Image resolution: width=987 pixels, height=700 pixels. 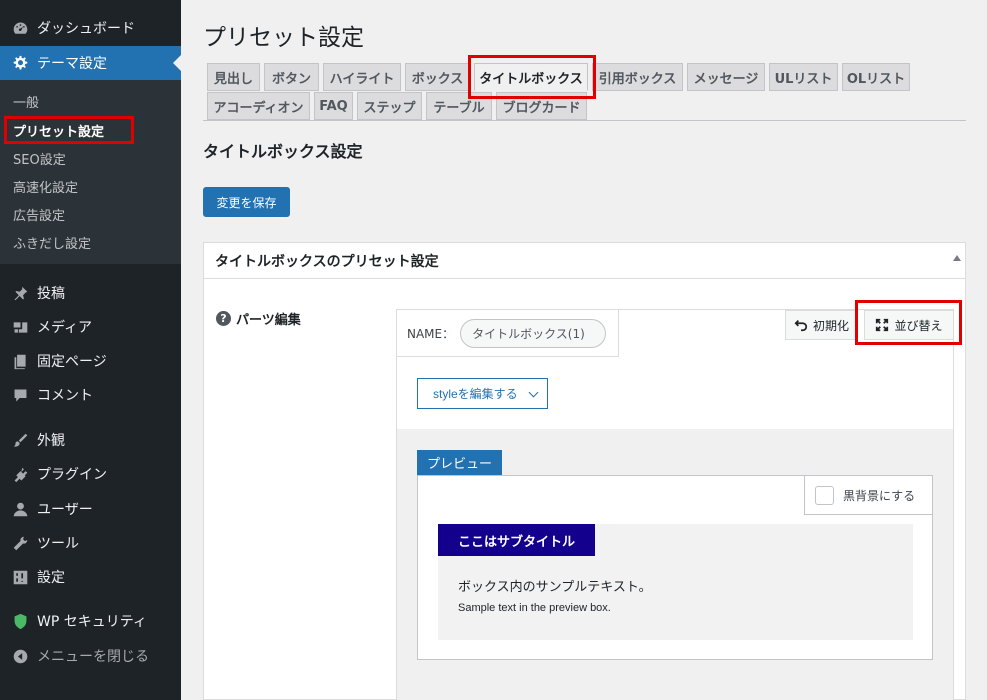 I want to click on menu-item-users: ユーザー, so click(x=90, y=509).